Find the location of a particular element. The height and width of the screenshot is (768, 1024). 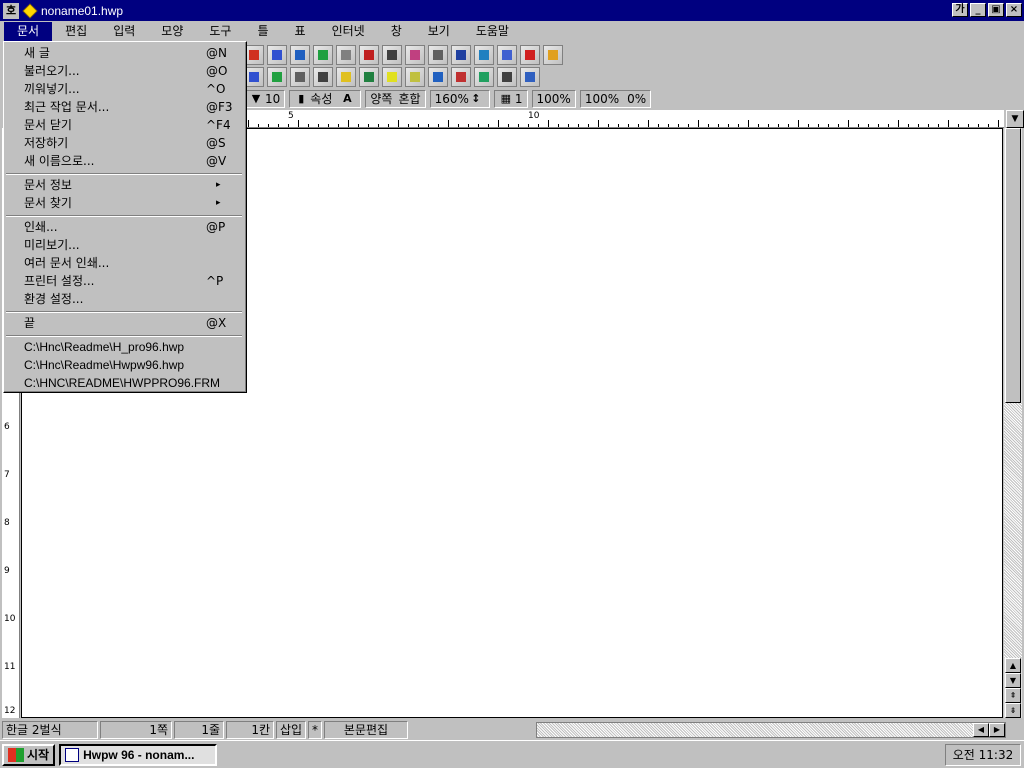

menu-item-open: 불러오기... @O is located at coordinates (124, 71).